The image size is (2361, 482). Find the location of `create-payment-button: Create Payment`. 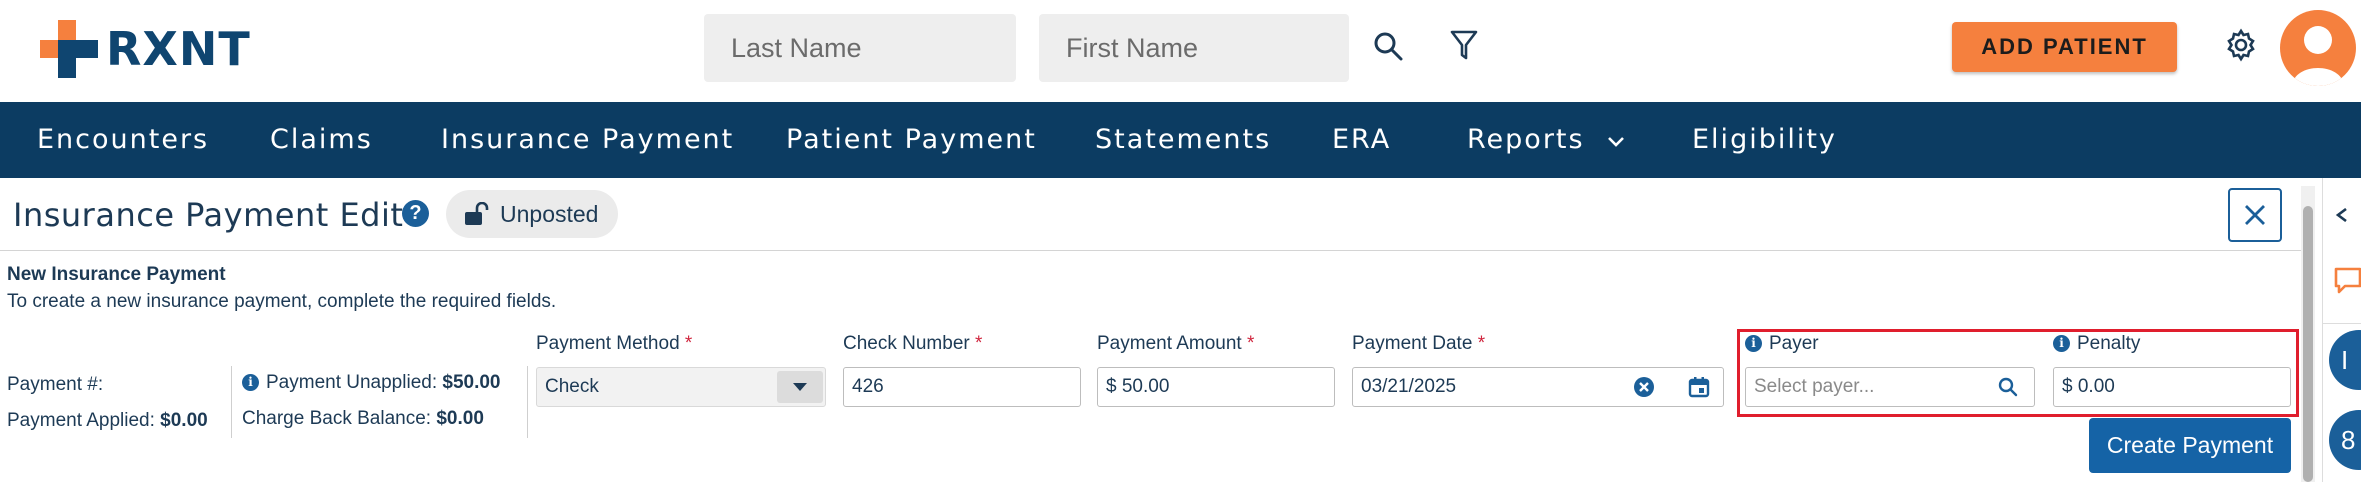

create-payment-button: Create Payment is located at coordinates (2190, 445).